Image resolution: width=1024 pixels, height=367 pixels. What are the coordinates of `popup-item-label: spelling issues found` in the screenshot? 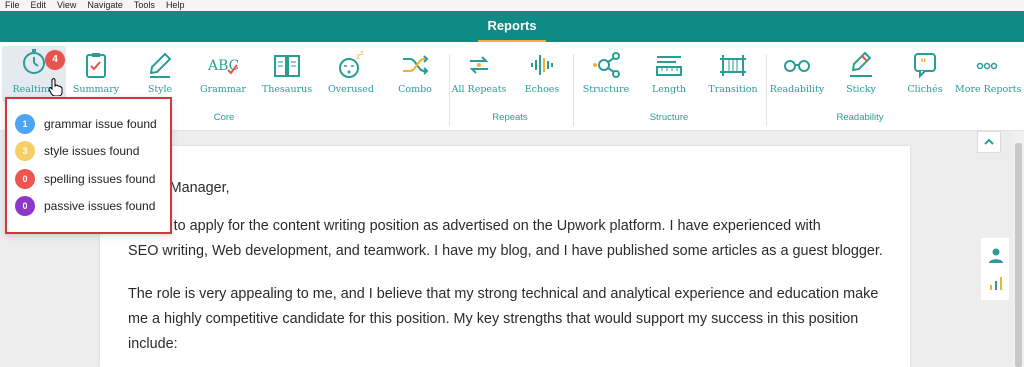 It's located at (100, 179).